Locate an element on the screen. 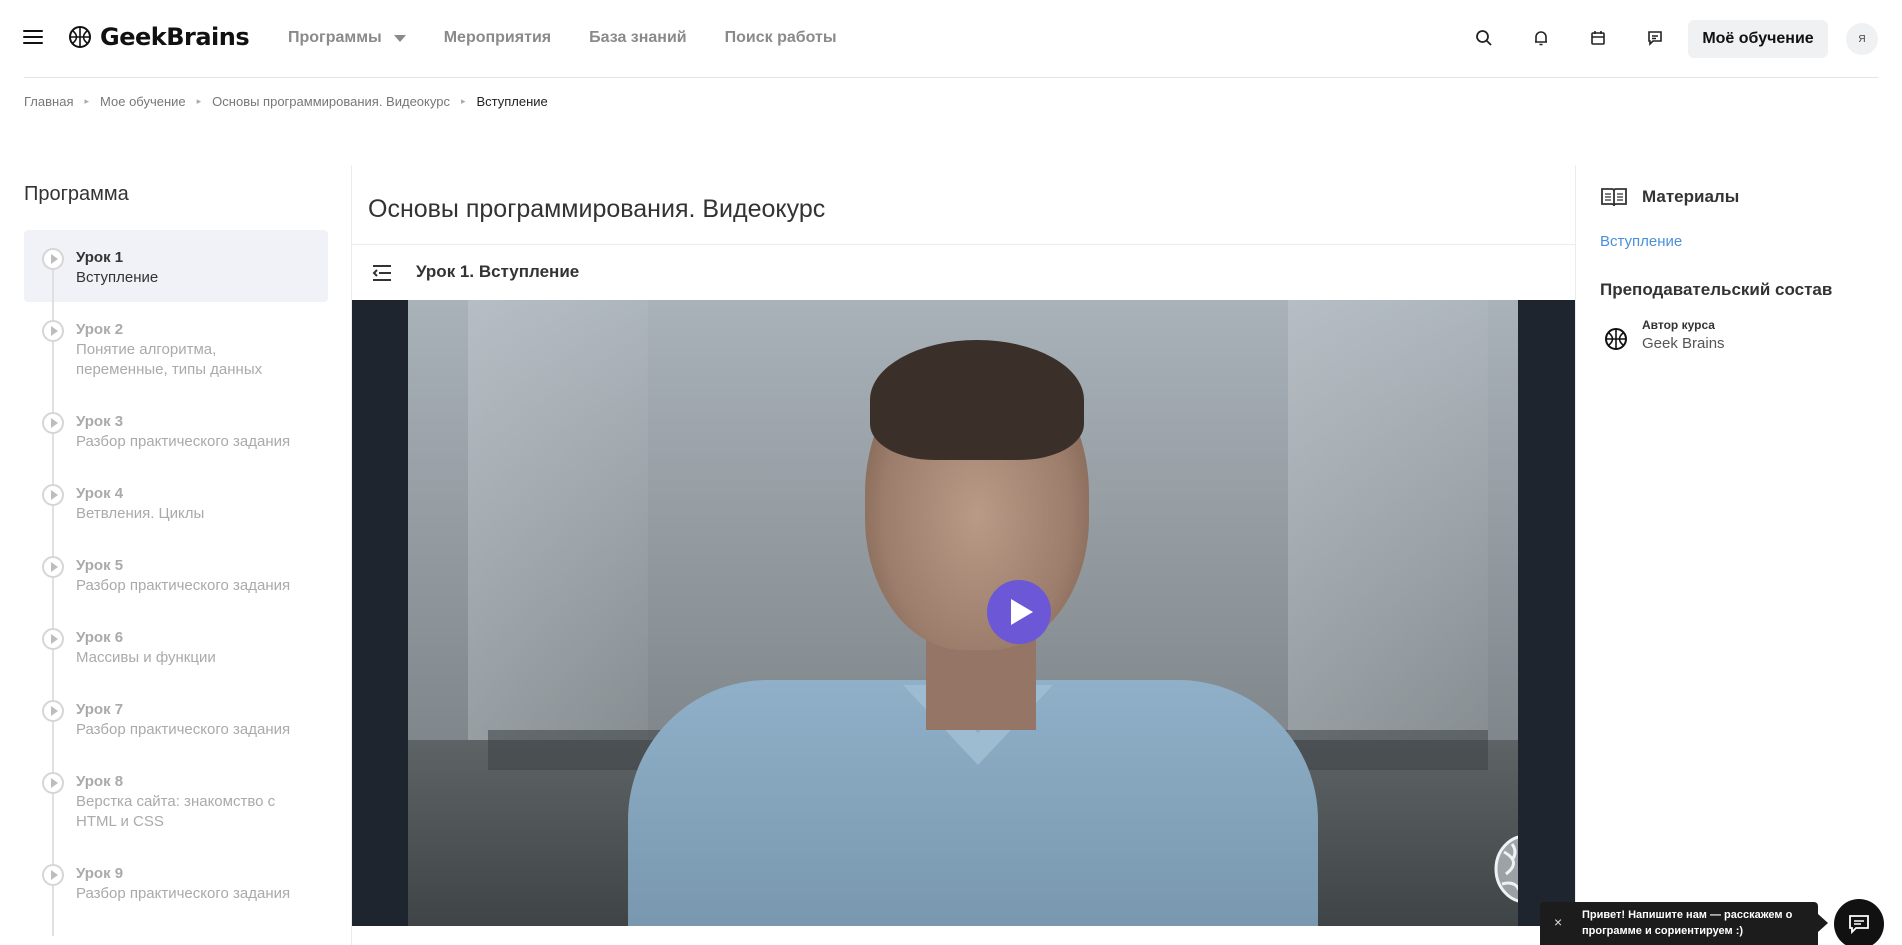  chat-button is located at coordinates (1859, 922).